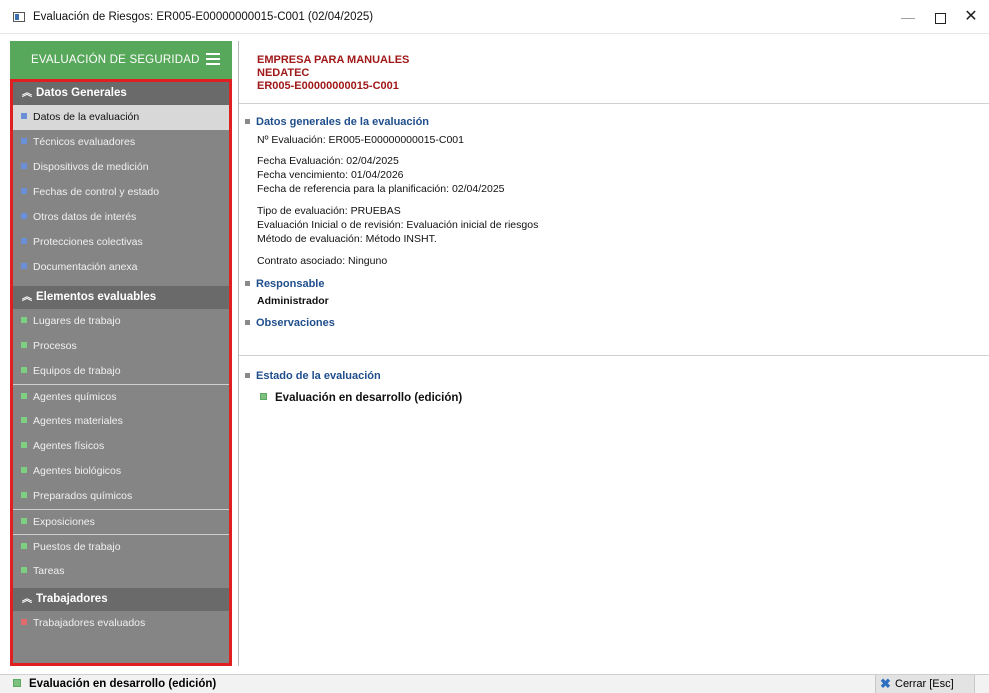 The width and height of the screenshot is (989, 693). Describe the element at coordinates (121, 446) in the screenshot. I see `sidebar-item-agentes-fisicos: Agentes físicos` at that location.